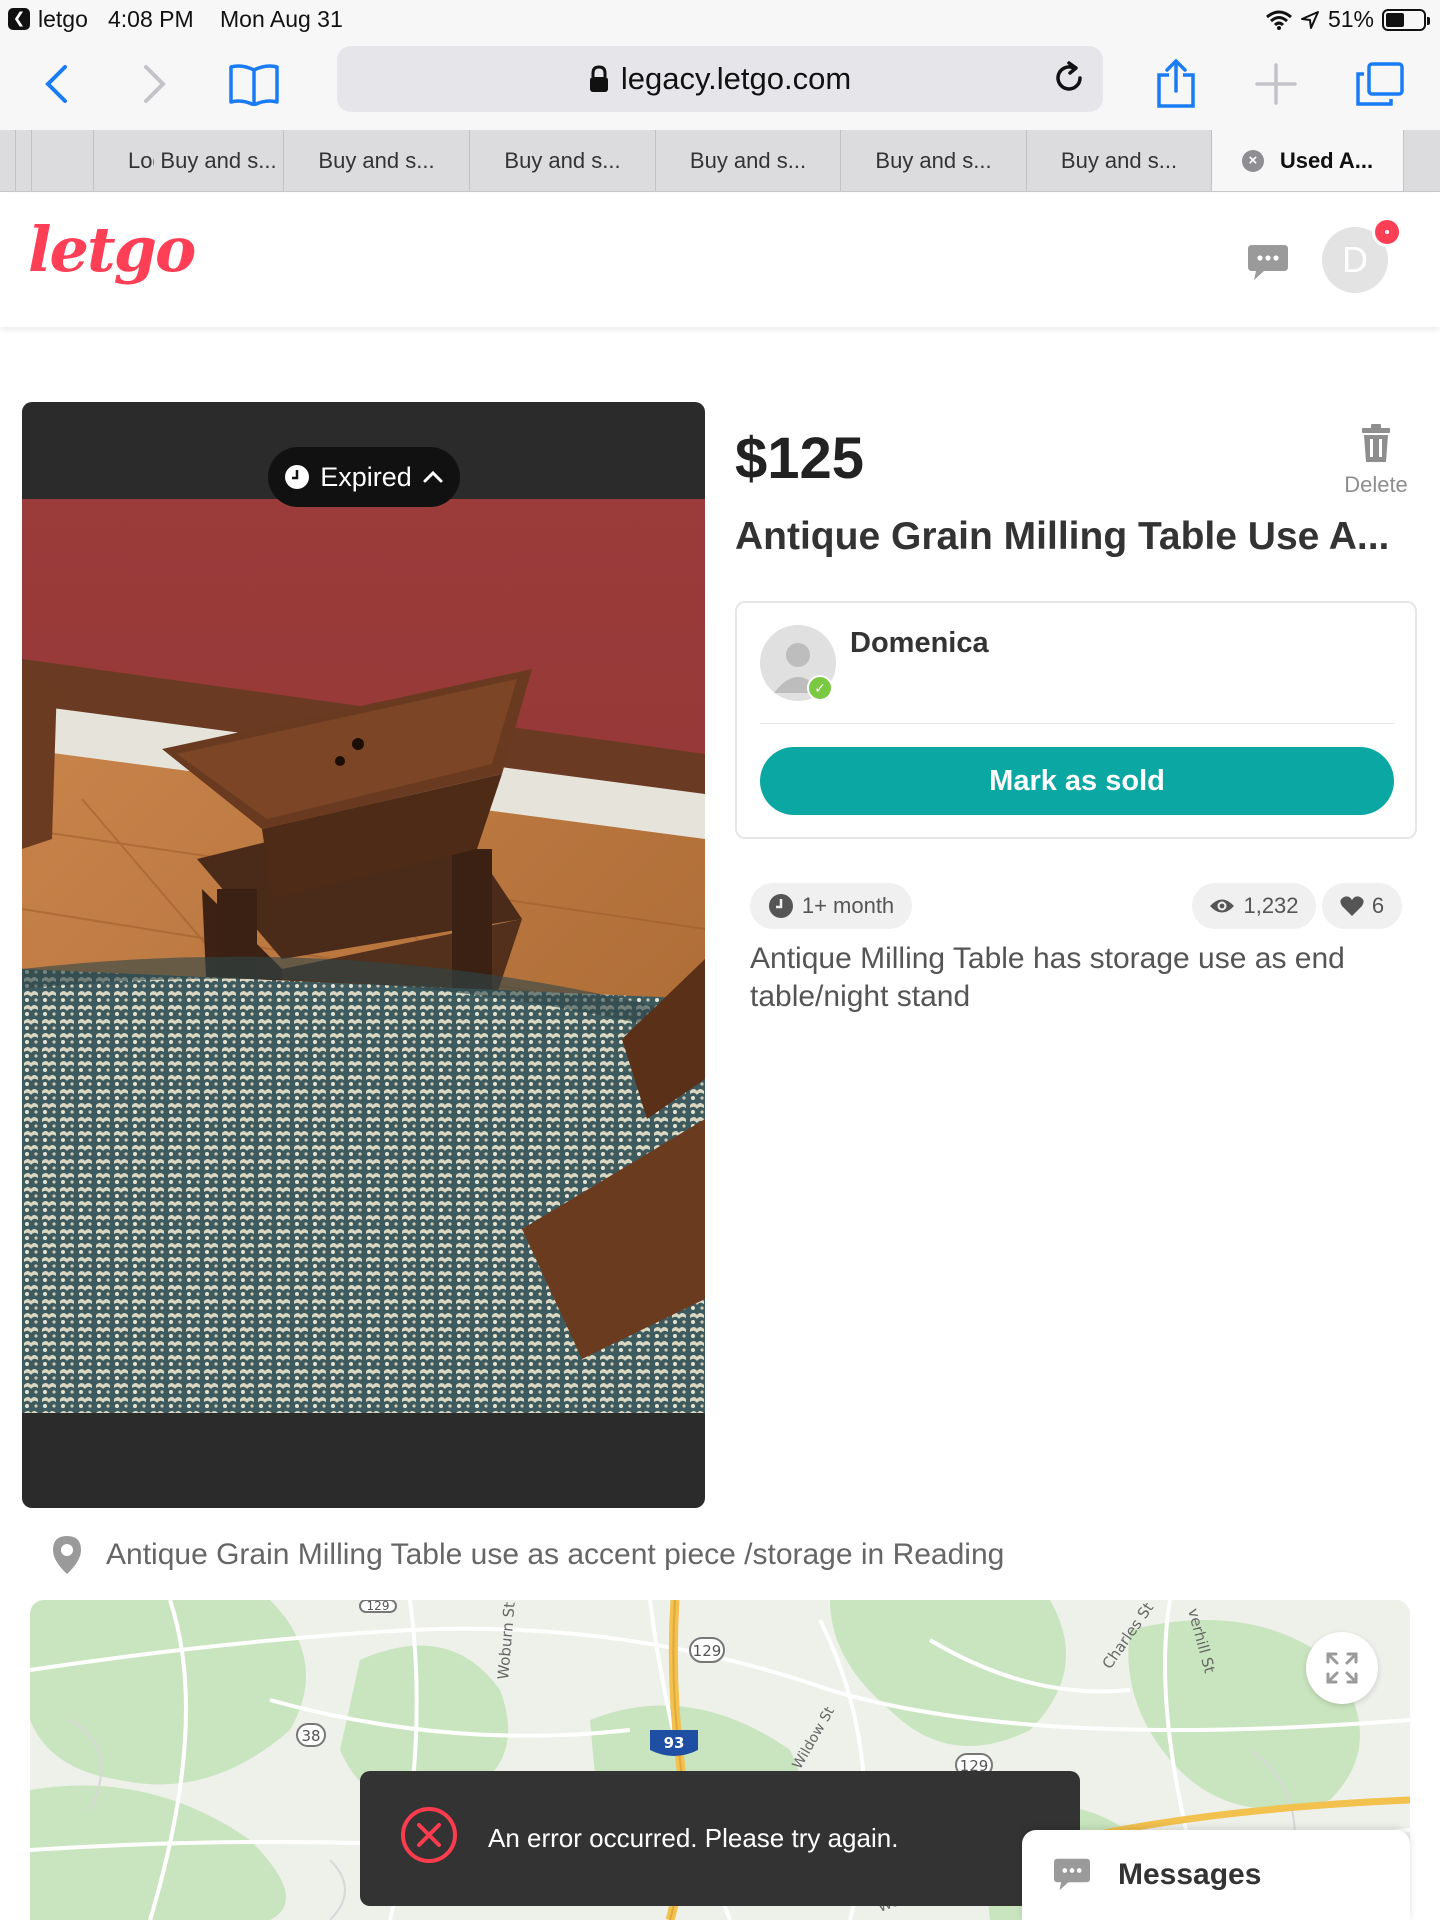 The width and height of the screenshot is (1440, 1920). What do you see at coordinates (378, 1606) in the screenshot?
I see `map-shield-129-top: 129` at bounding box center [378, 1606].